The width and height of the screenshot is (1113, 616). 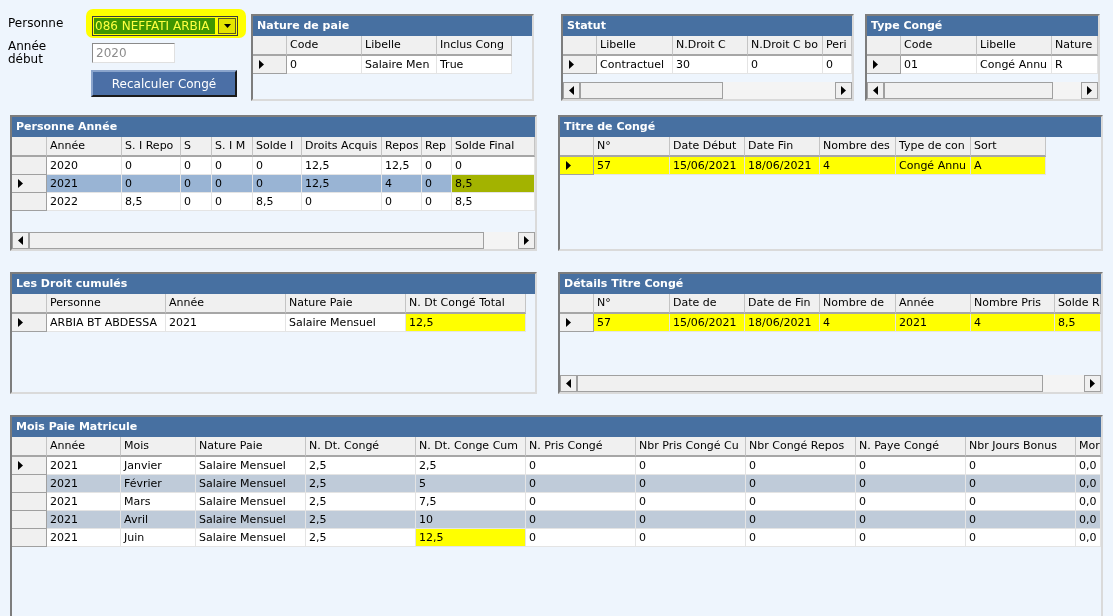 I want to click on column-header: Nbr Pris Congé Cu, so click(x=691, y=447).